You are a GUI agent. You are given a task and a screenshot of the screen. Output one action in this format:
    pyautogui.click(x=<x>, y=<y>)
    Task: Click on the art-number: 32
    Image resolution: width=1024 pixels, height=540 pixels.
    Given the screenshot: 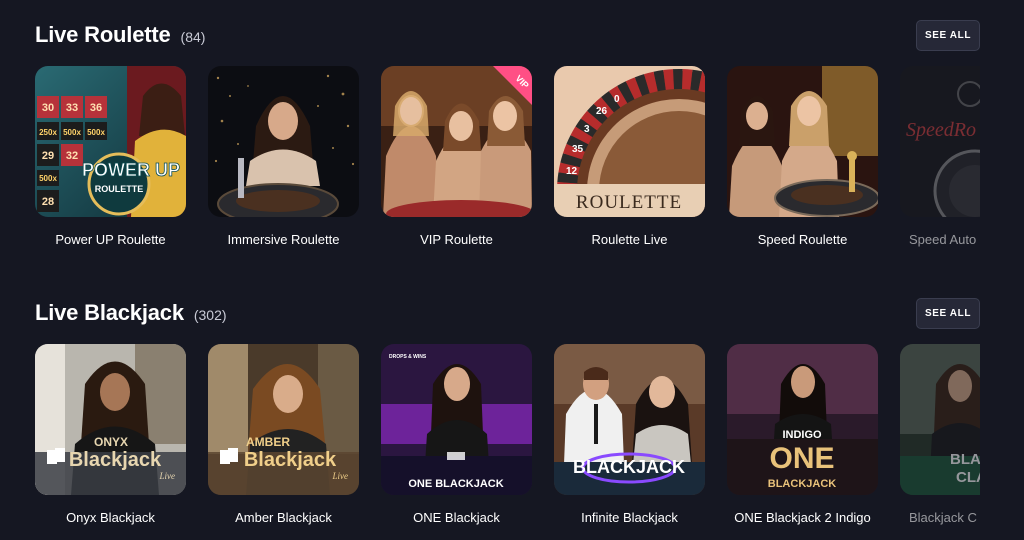 What is the action you would take?
    pyautogui.click(x=72, y=156)
    